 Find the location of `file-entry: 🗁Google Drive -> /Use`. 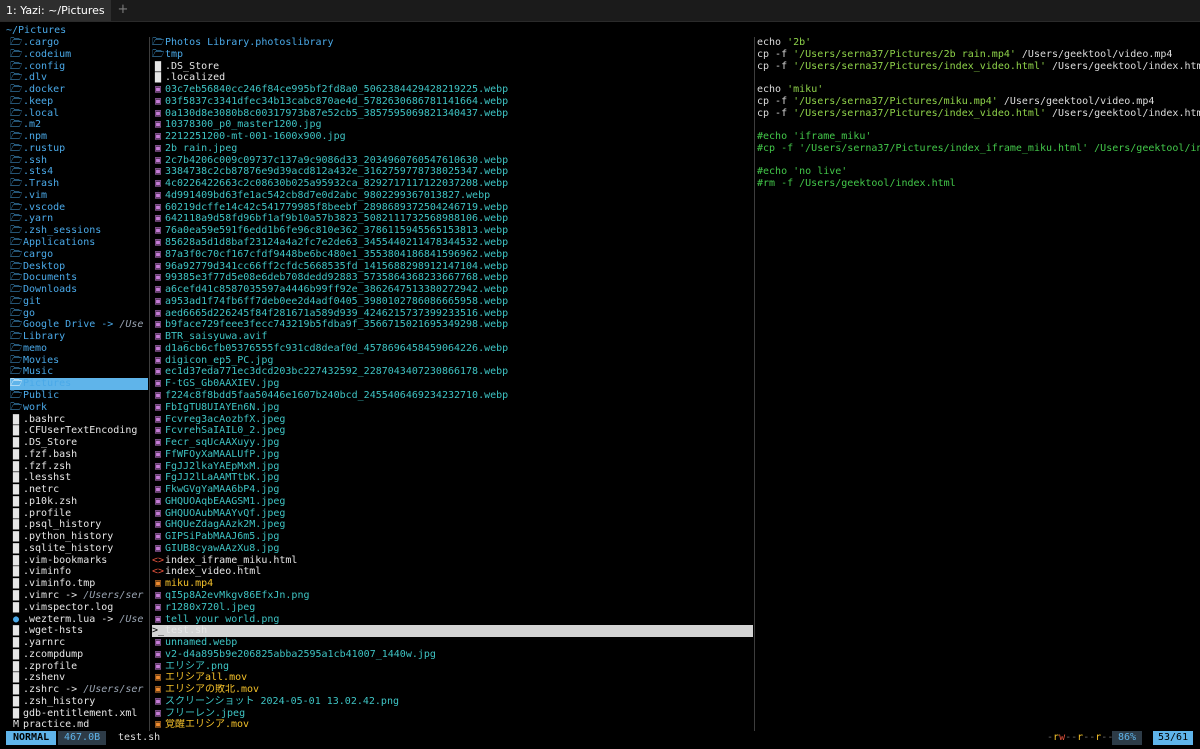

file-entry: 🗁Google Drive -> /Use is located at coordinates (79, 325).